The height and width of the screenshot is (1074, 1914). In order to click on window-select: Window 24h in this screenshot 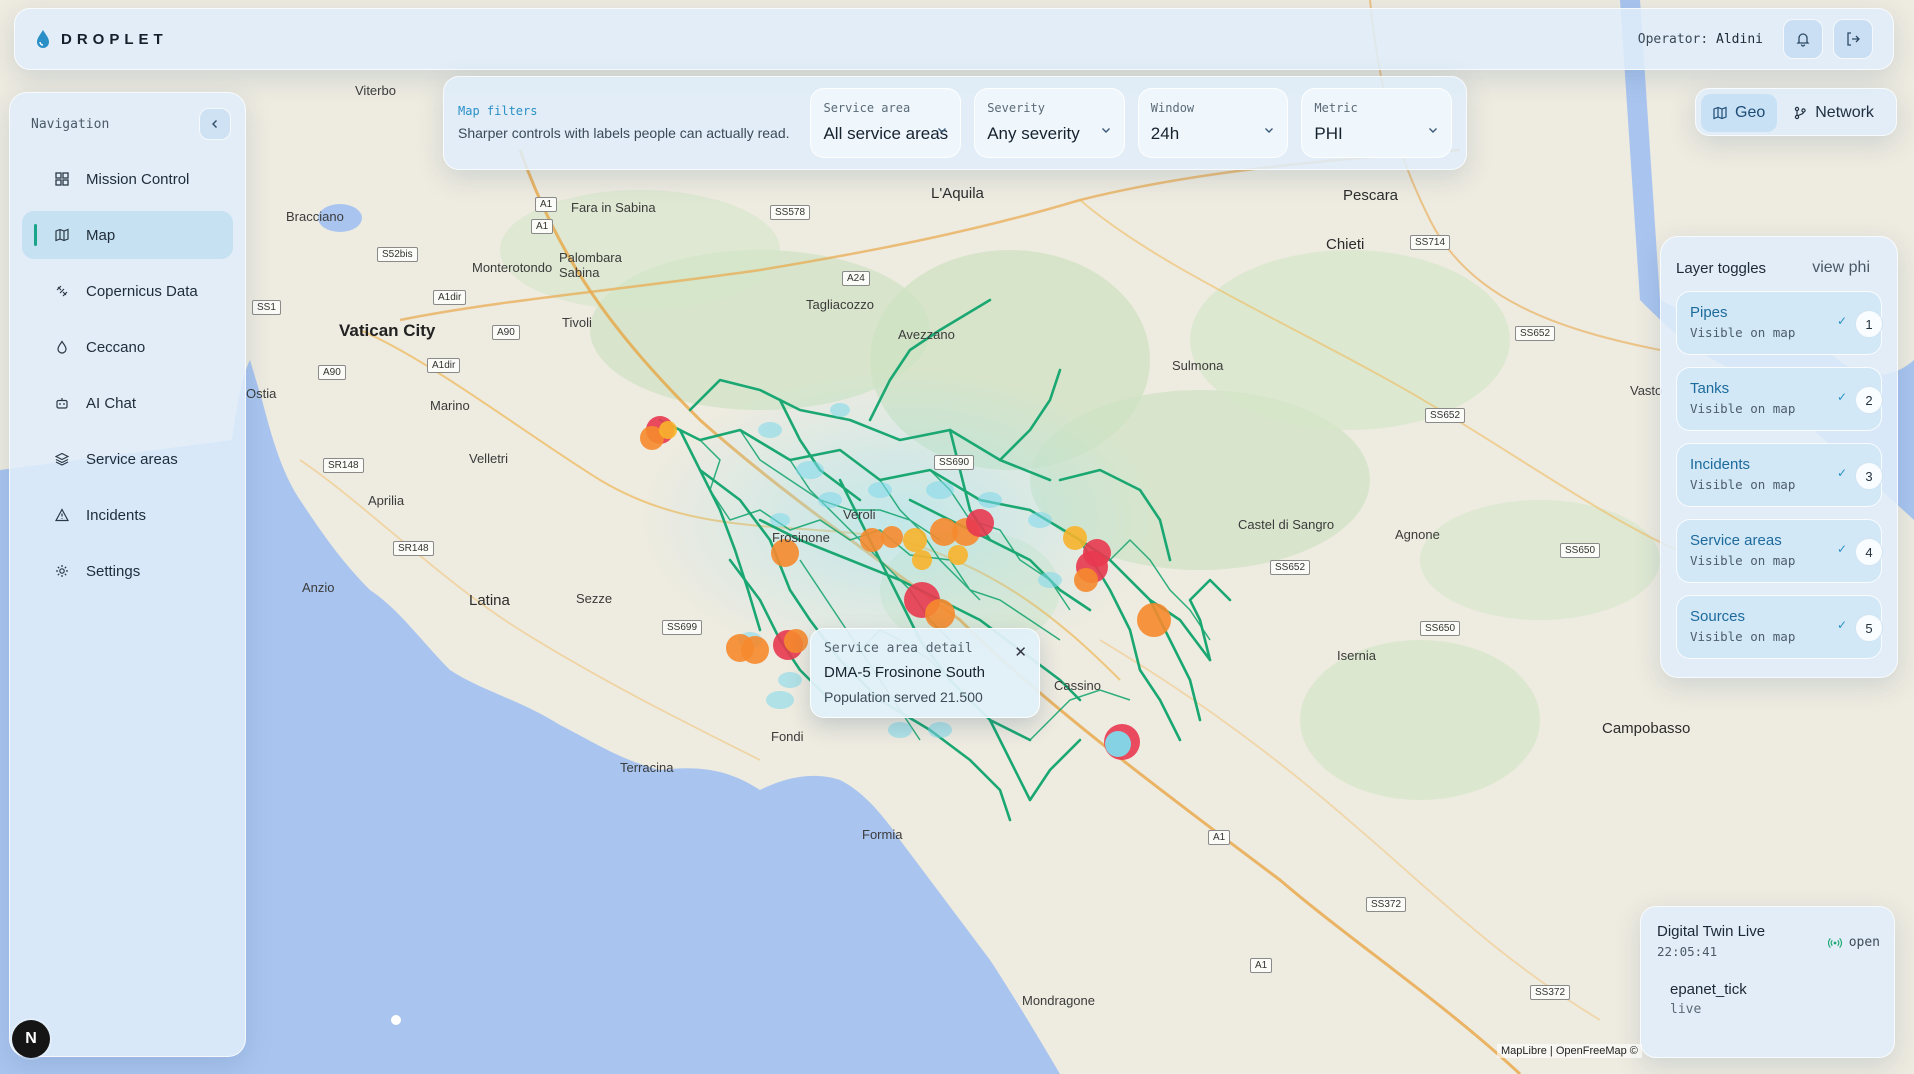, I will do `click(1213, 123)`.